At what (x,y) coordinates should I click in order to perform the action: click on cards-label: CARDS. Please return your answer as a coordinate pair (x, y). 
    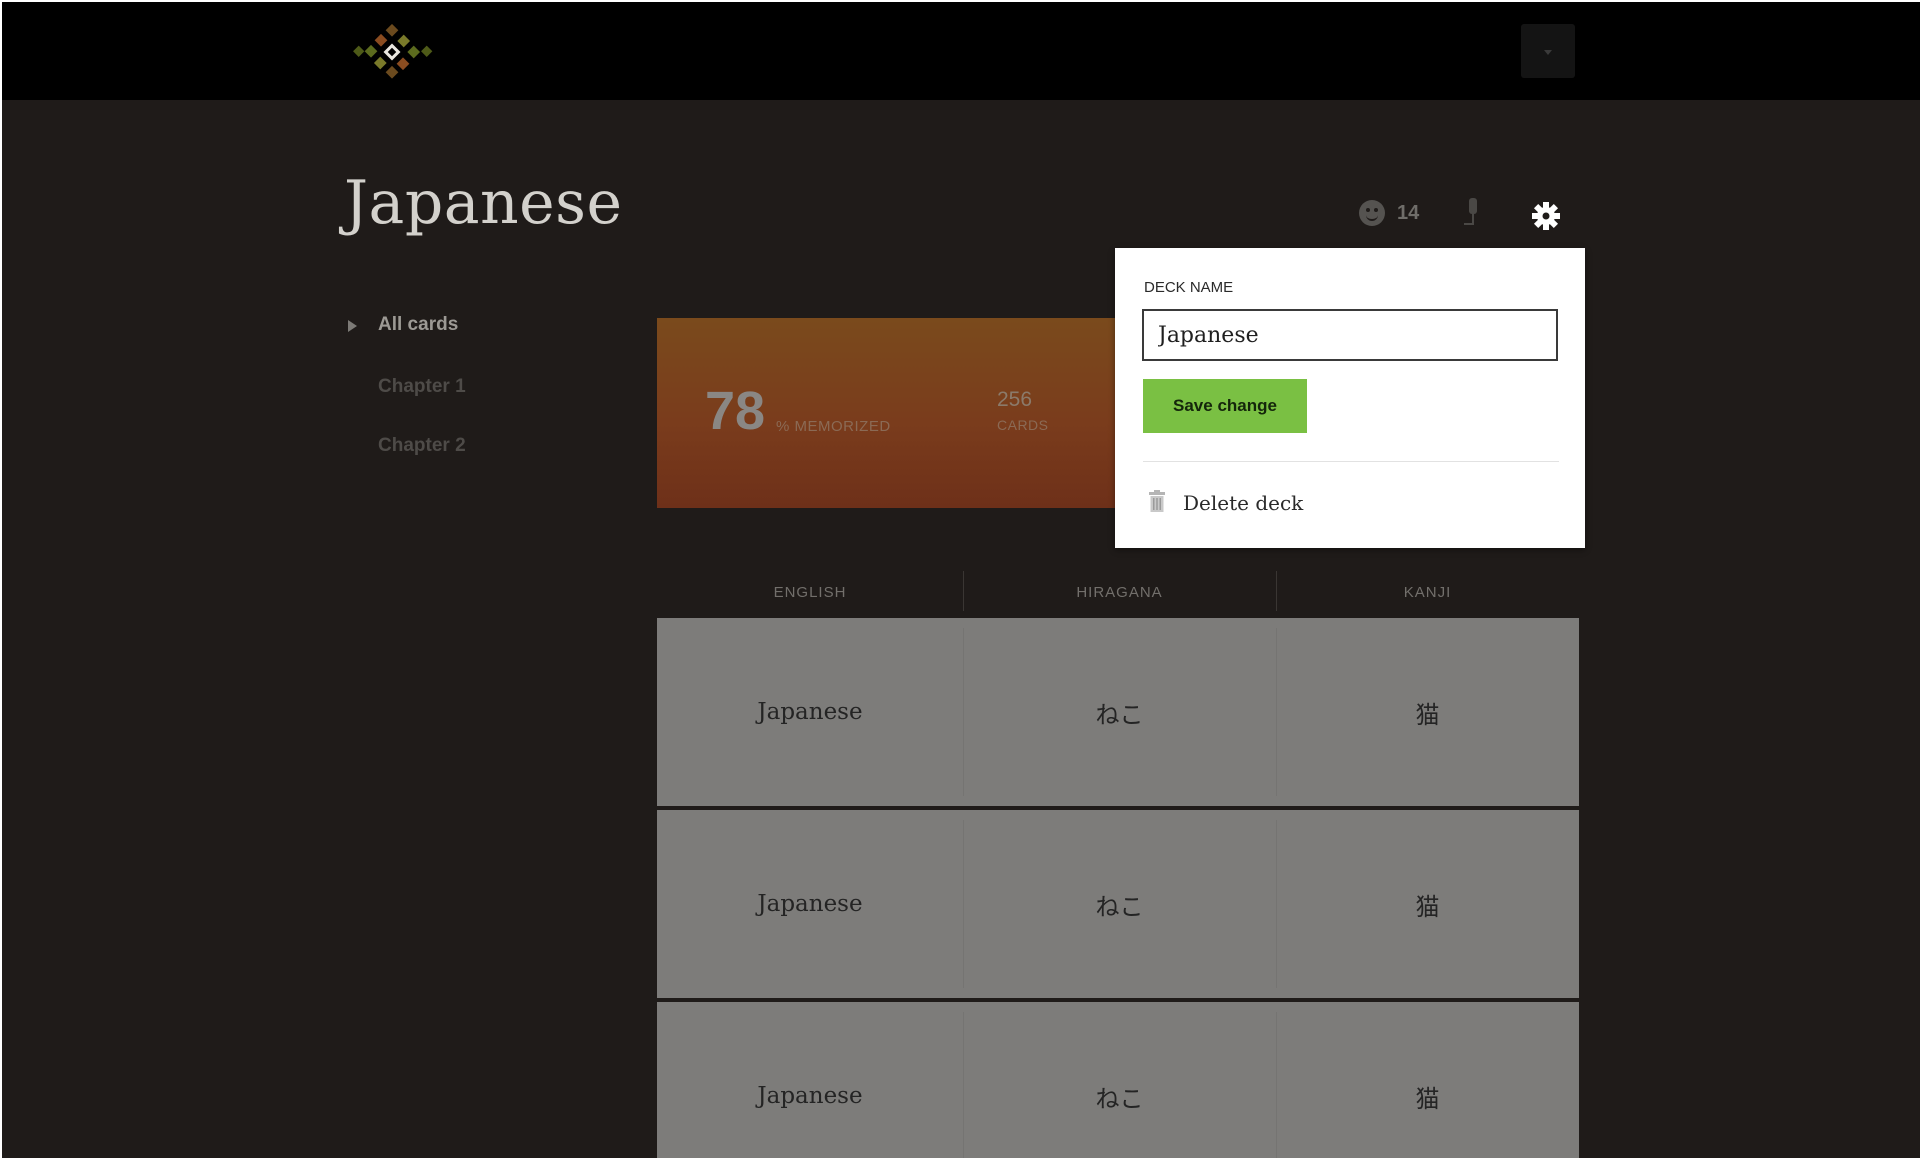
    Looking at the image, I should click on (1023, 425).